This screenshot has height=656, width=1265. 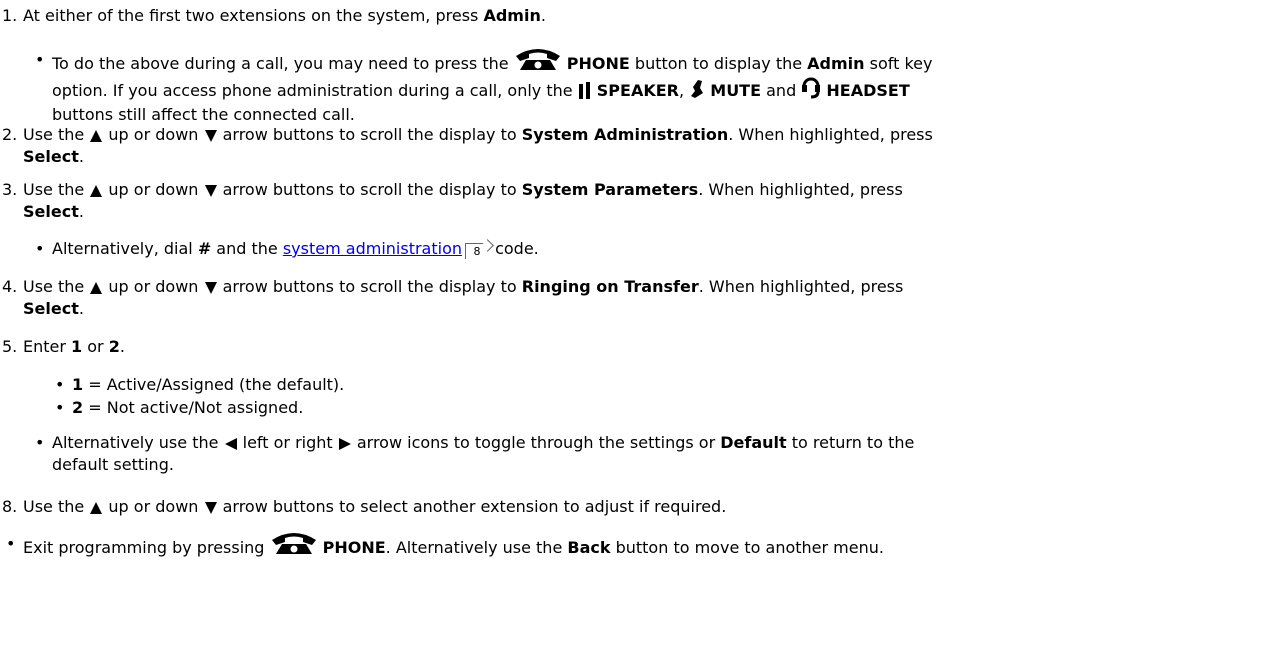 What do you see at coordinates (372, 248) in the screenshot?
I see `system-administration-link: system administration` at bounding box center [372, 248].